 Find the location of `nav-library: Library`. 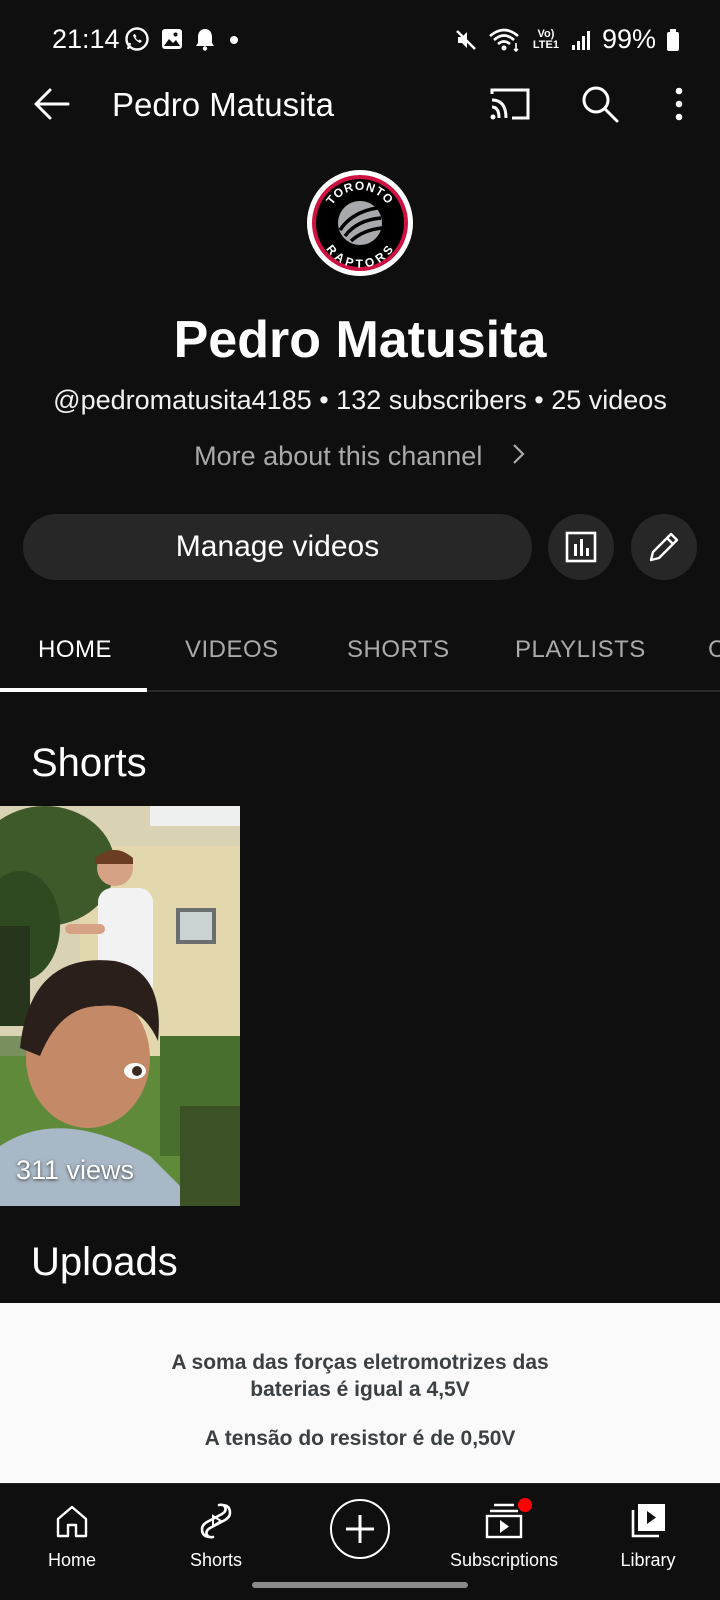

nav-library: Library is located at coordinates (648, 1533).